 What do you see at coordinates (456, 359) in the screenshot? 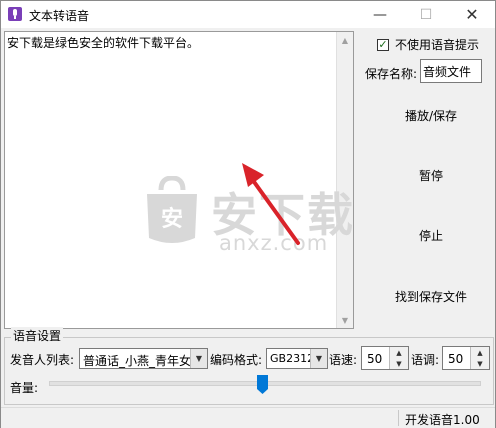
I see `pitch-value: 50` at bounding box center [456, 359].